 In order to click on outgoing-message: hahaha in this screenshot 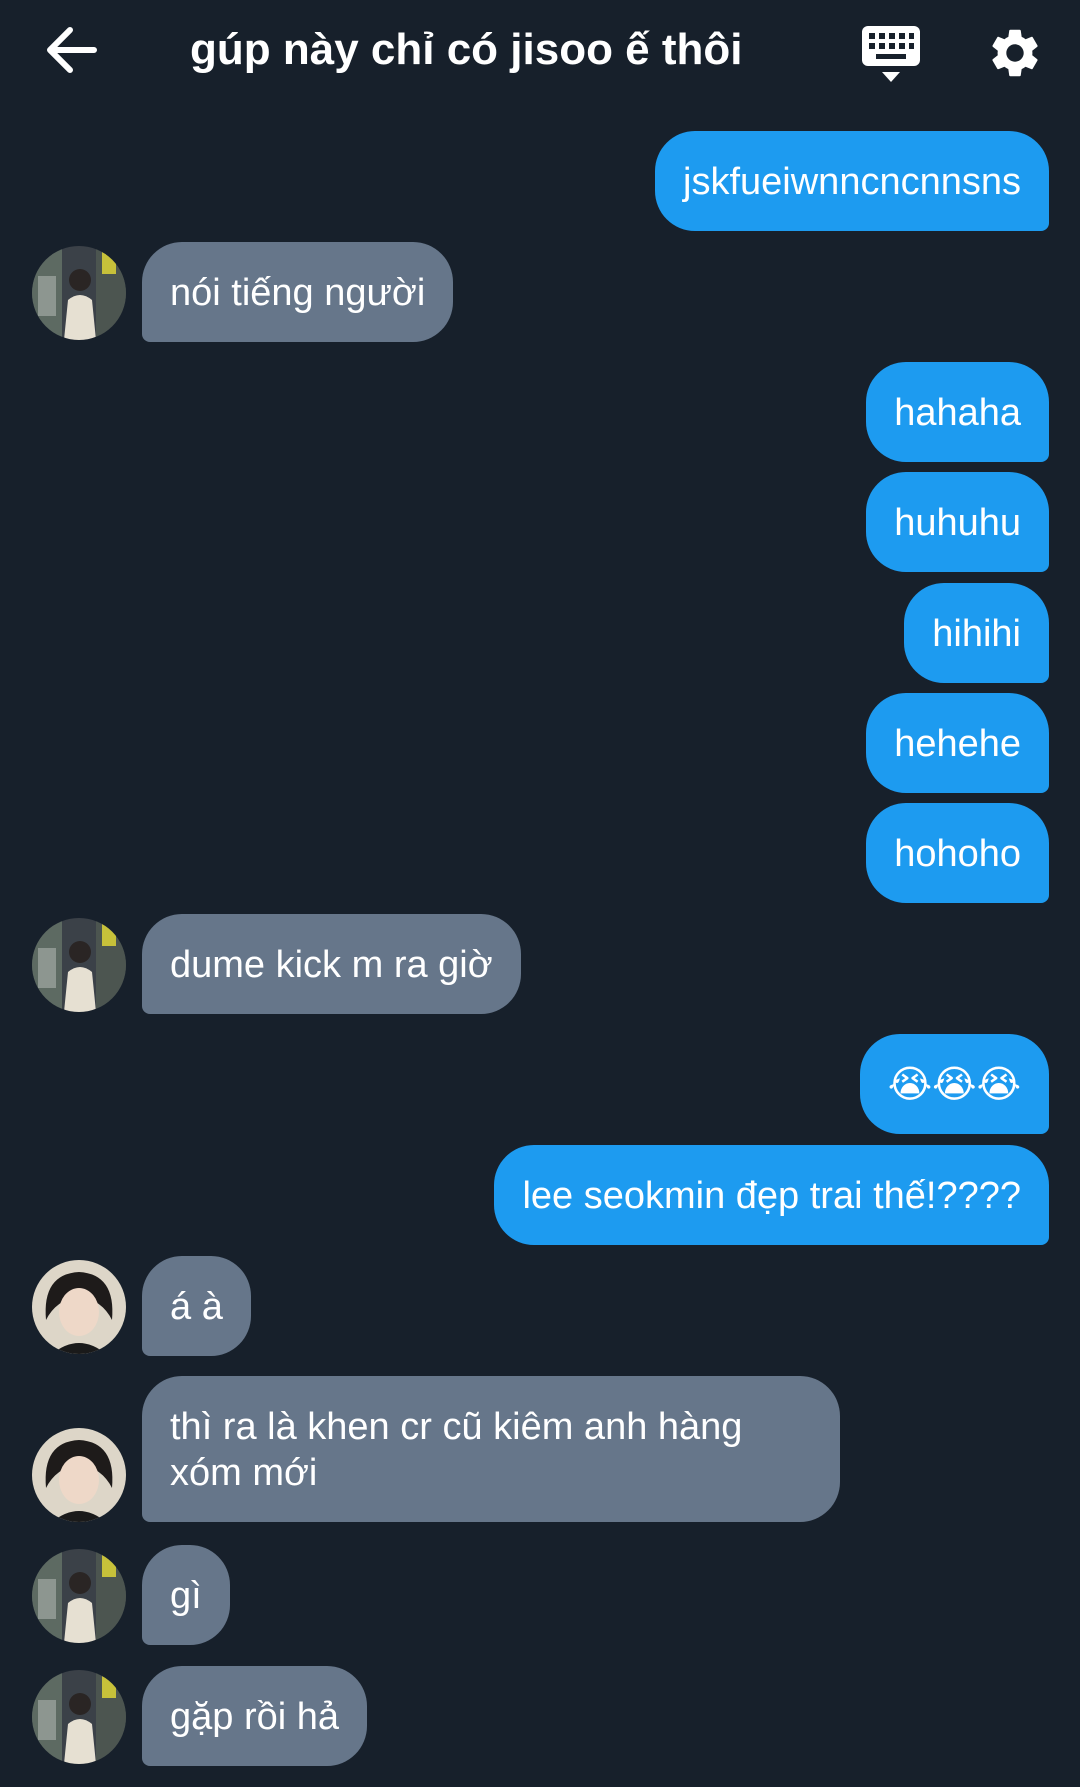, I will do `click(957, 412)`.